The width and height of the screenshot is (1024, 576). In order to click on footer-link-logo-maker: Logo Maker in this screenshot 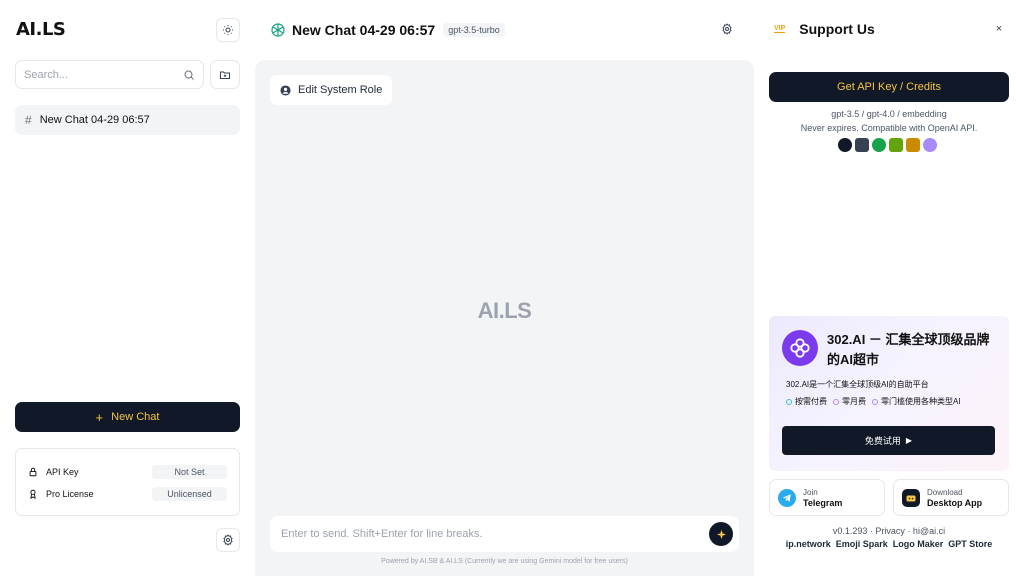, I will do `click(918, 544)`.